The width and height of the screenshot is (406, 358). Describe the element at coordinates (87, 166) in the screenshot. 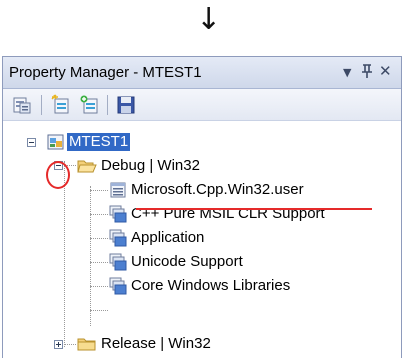

I see `open-folder-icon` at that location.